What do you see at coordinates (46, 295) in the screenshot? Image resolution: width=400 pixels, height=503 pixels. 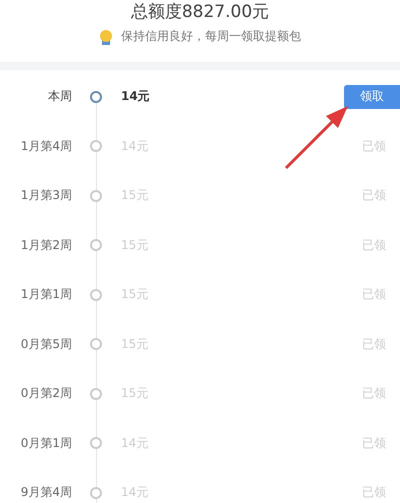 I see `week-label: 1月第1周` at bounding box center [46, 295].